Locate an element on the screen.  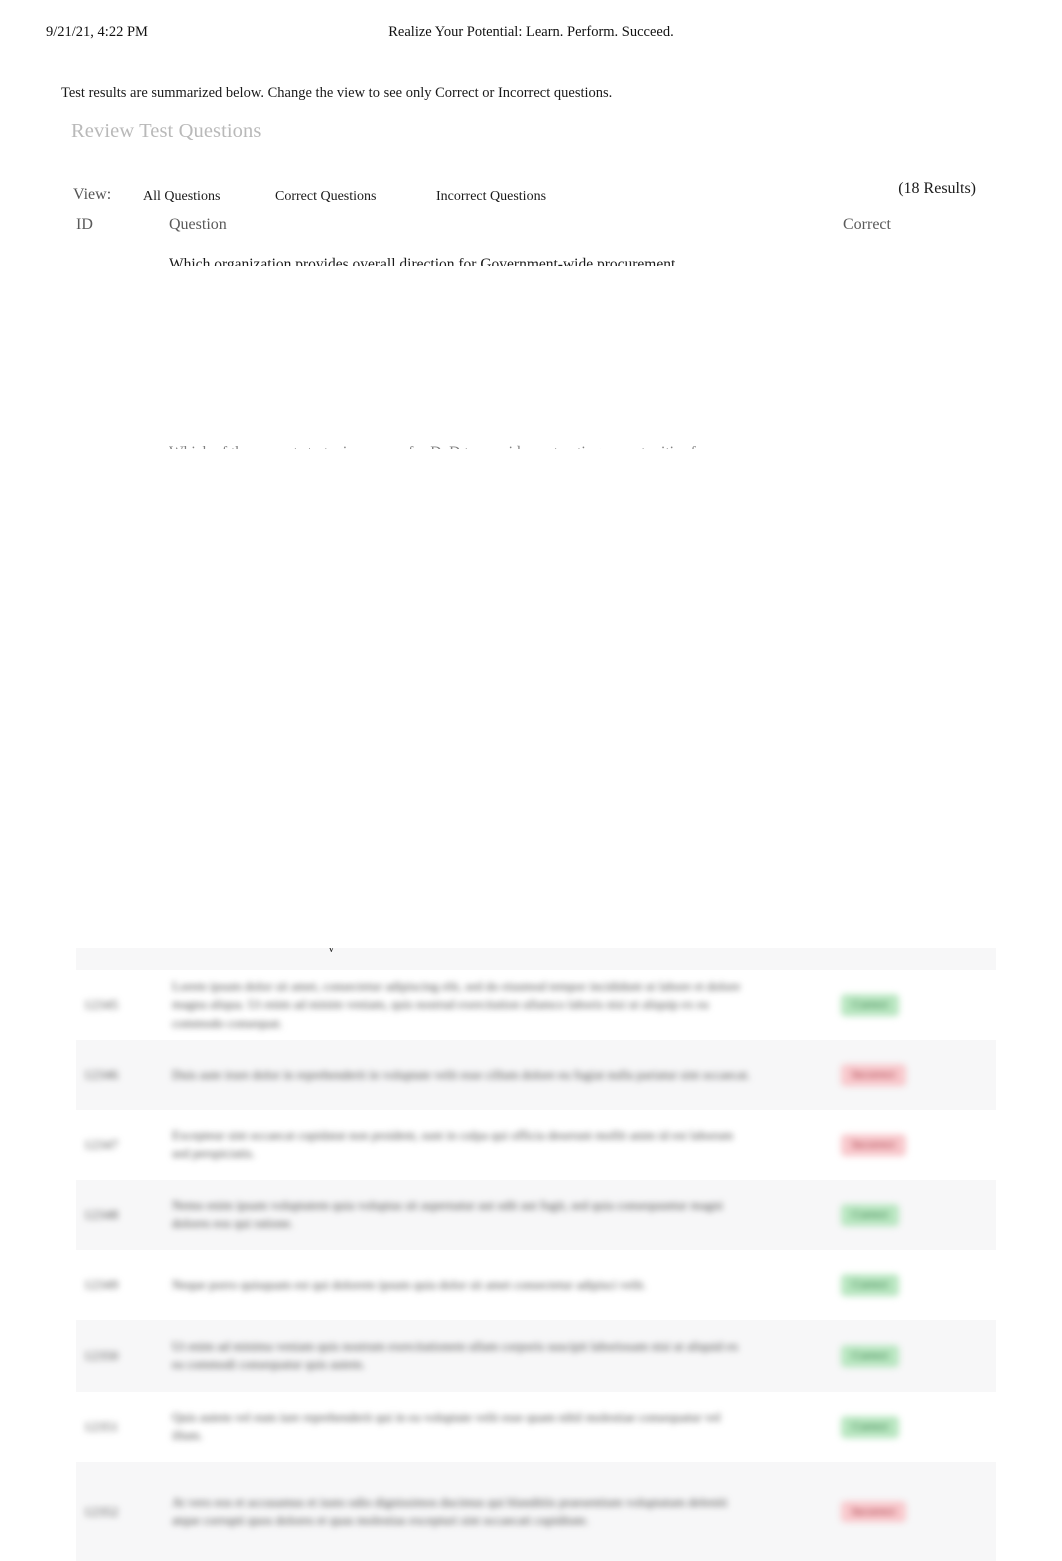
page-title: Review Test Questions is located at coordinates (166, 131).